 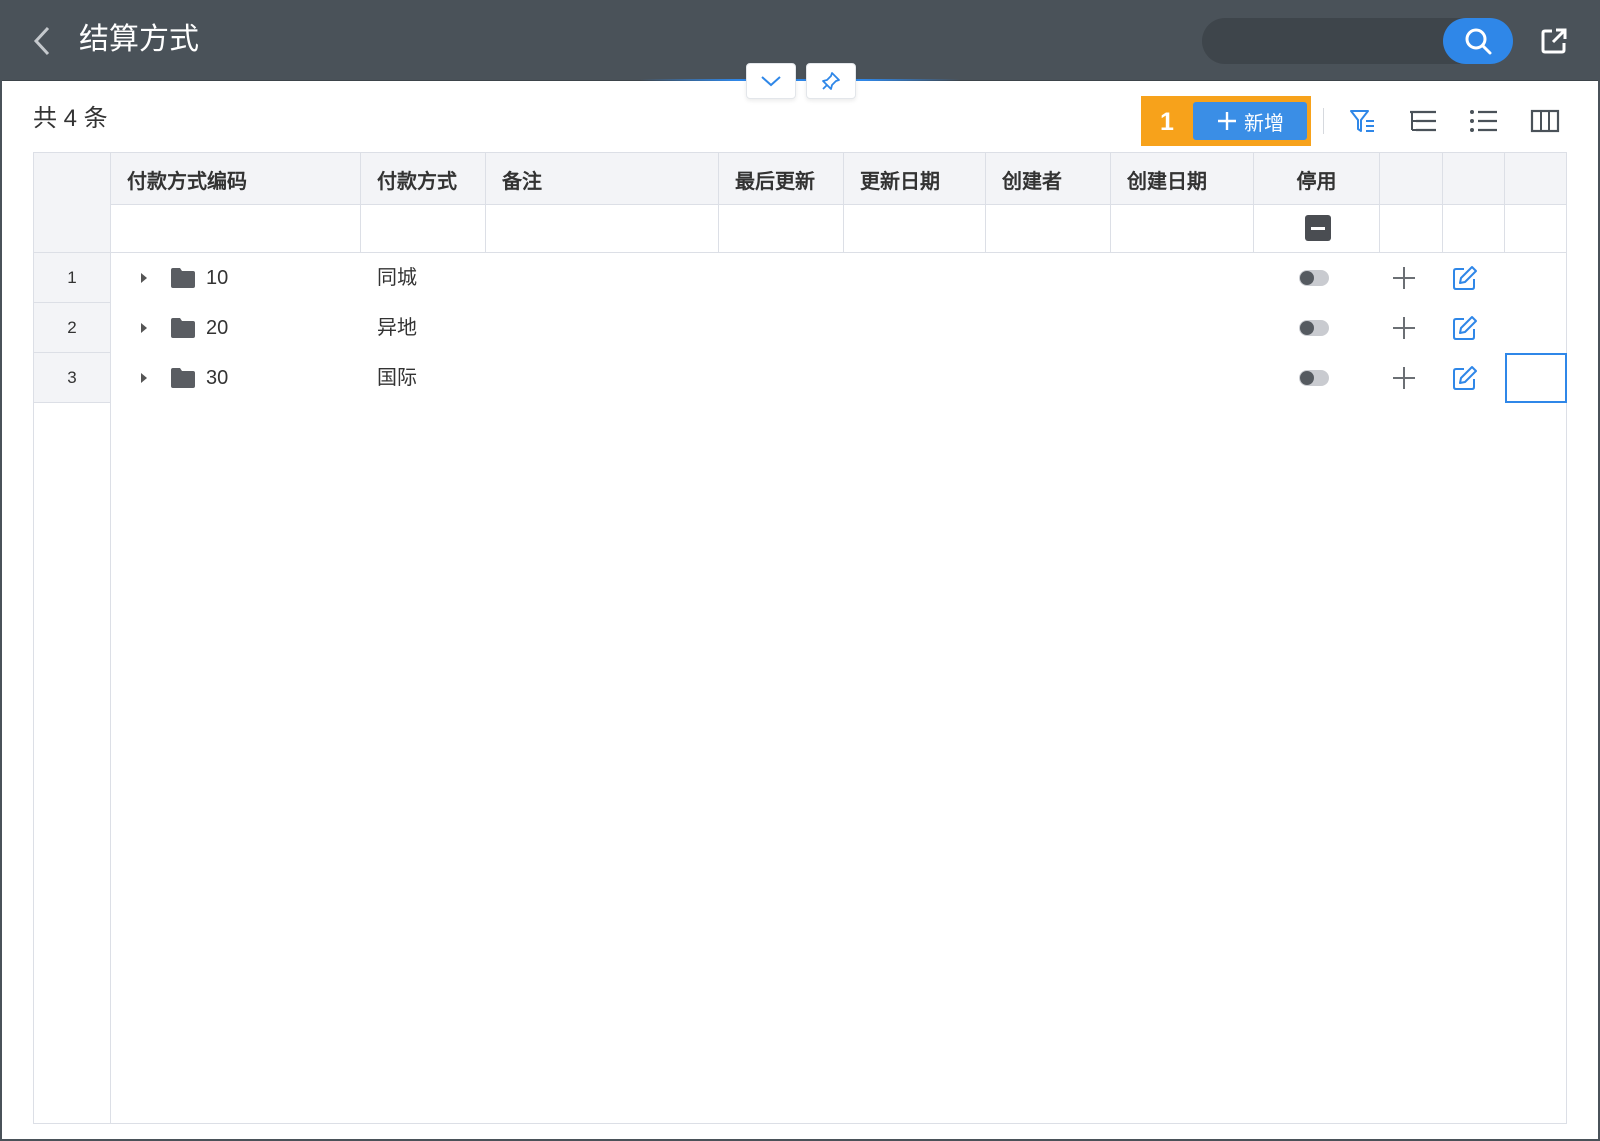 What do you see at coordinates (217, 278) in the screenshot?
I see `payment-code: 10` at bounding box center [217, 278].